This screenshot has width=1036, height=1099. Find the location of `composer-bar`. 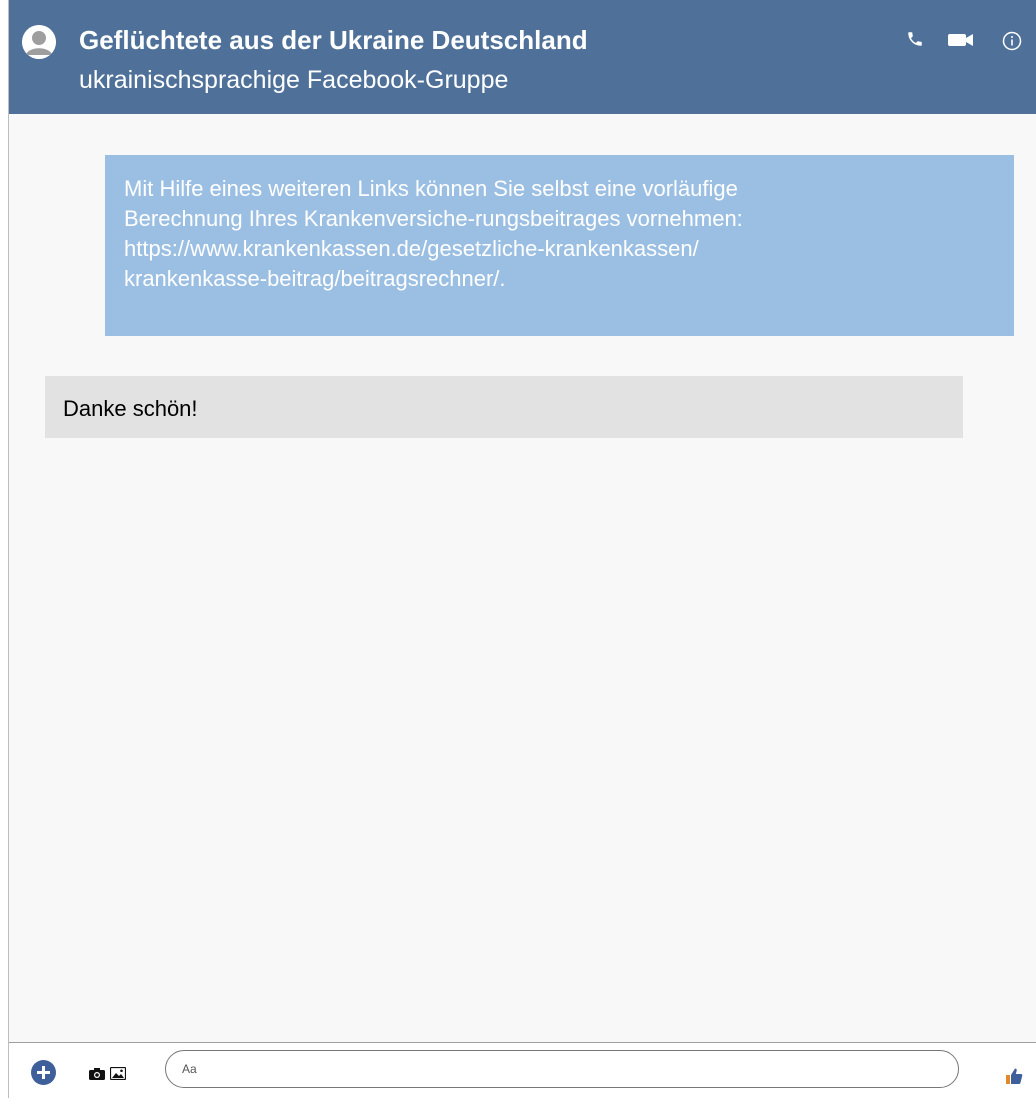

composer-bar is located at coordinates (522, 1070).